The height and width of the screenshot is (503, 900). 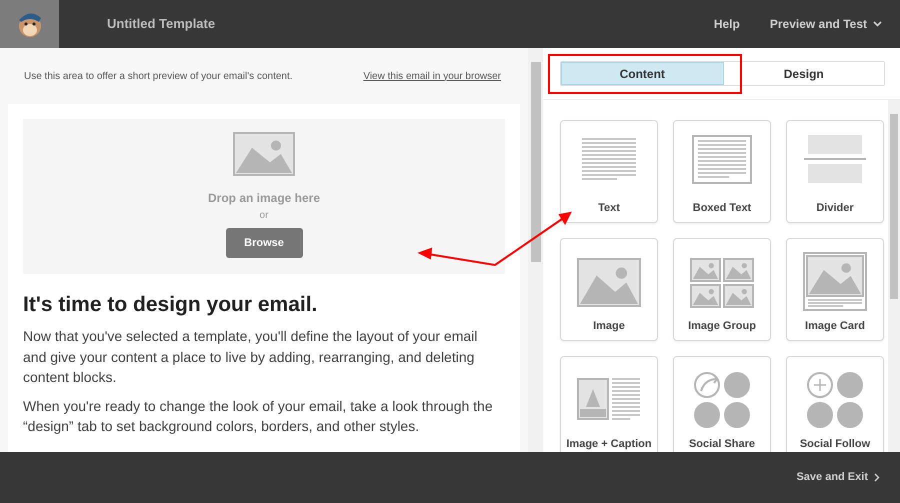 What do you see at coordinates (250, 357) in the screenshot?
I see `body-paragraph: Now that you've selected a template, you'll define the layout of your email and give your content a place to live by adding, rearranging, and deleting content blocks.` at bounding box center [250, 357].